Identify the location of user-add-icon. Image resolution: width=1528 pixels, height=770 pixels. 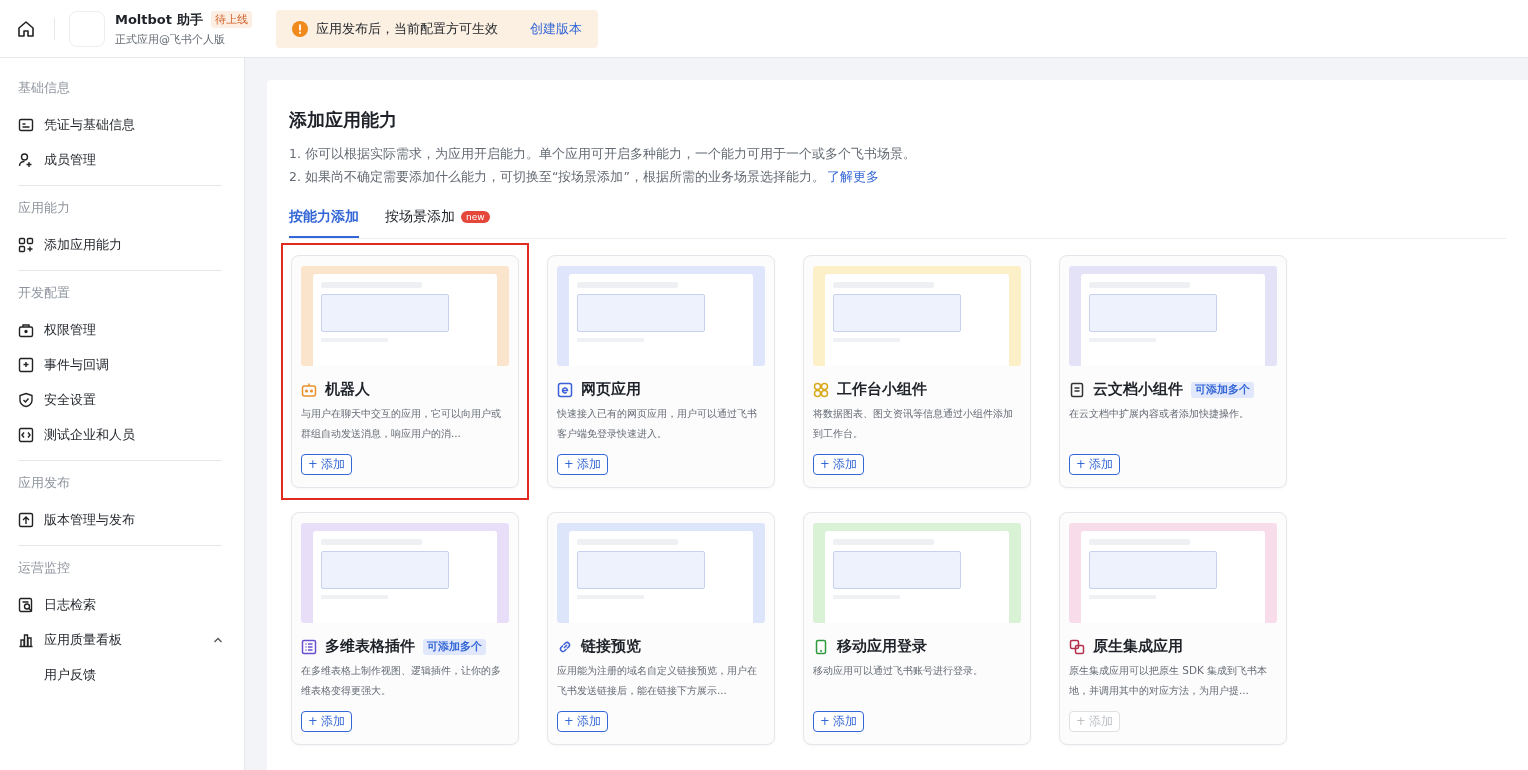
(26, 159).